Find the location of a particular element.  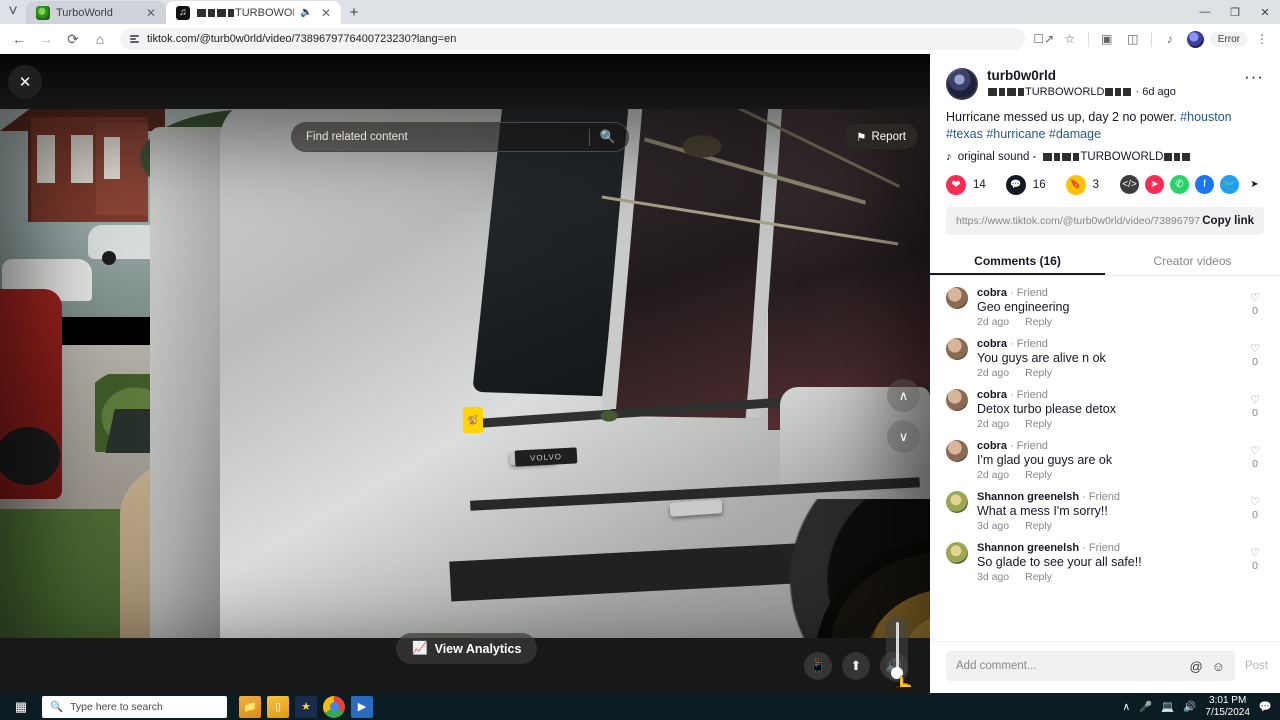

app-star-icon: ★ is located at coordinates (306, 706).